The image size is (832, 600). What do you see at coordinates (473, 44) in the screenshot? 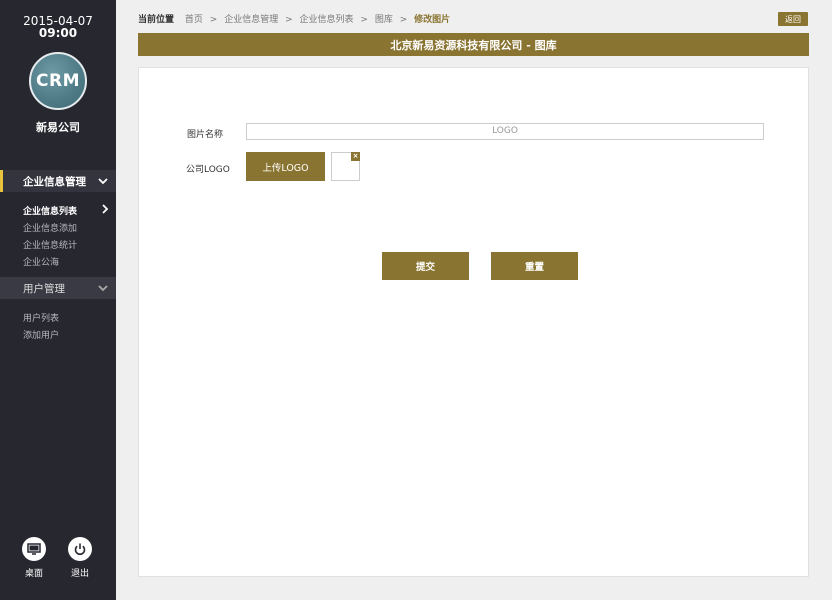
I see `page-title: 北京新易资源科技有限公司 - 图库` at bounding box center [473, 44].